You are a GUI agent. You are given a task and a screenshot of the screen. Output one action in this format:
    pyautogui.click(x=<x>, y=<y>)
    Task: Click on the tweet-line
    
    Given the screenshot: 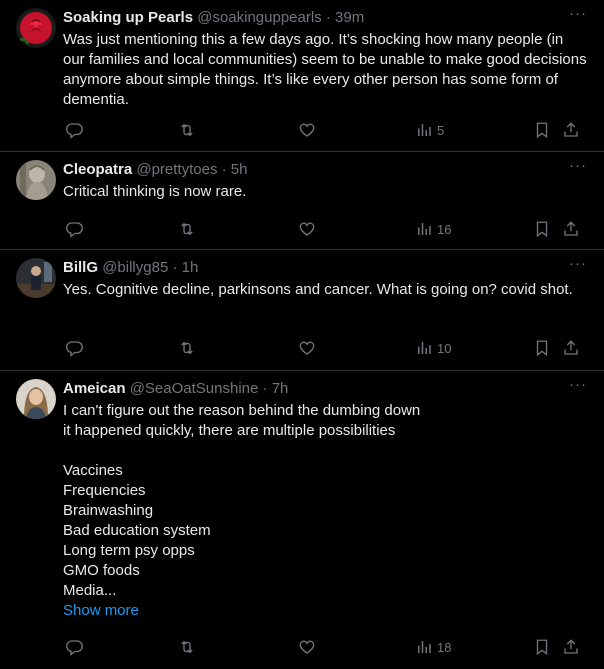 What is the action you would take?
    pyautogui.click(x=325, y=451)
    